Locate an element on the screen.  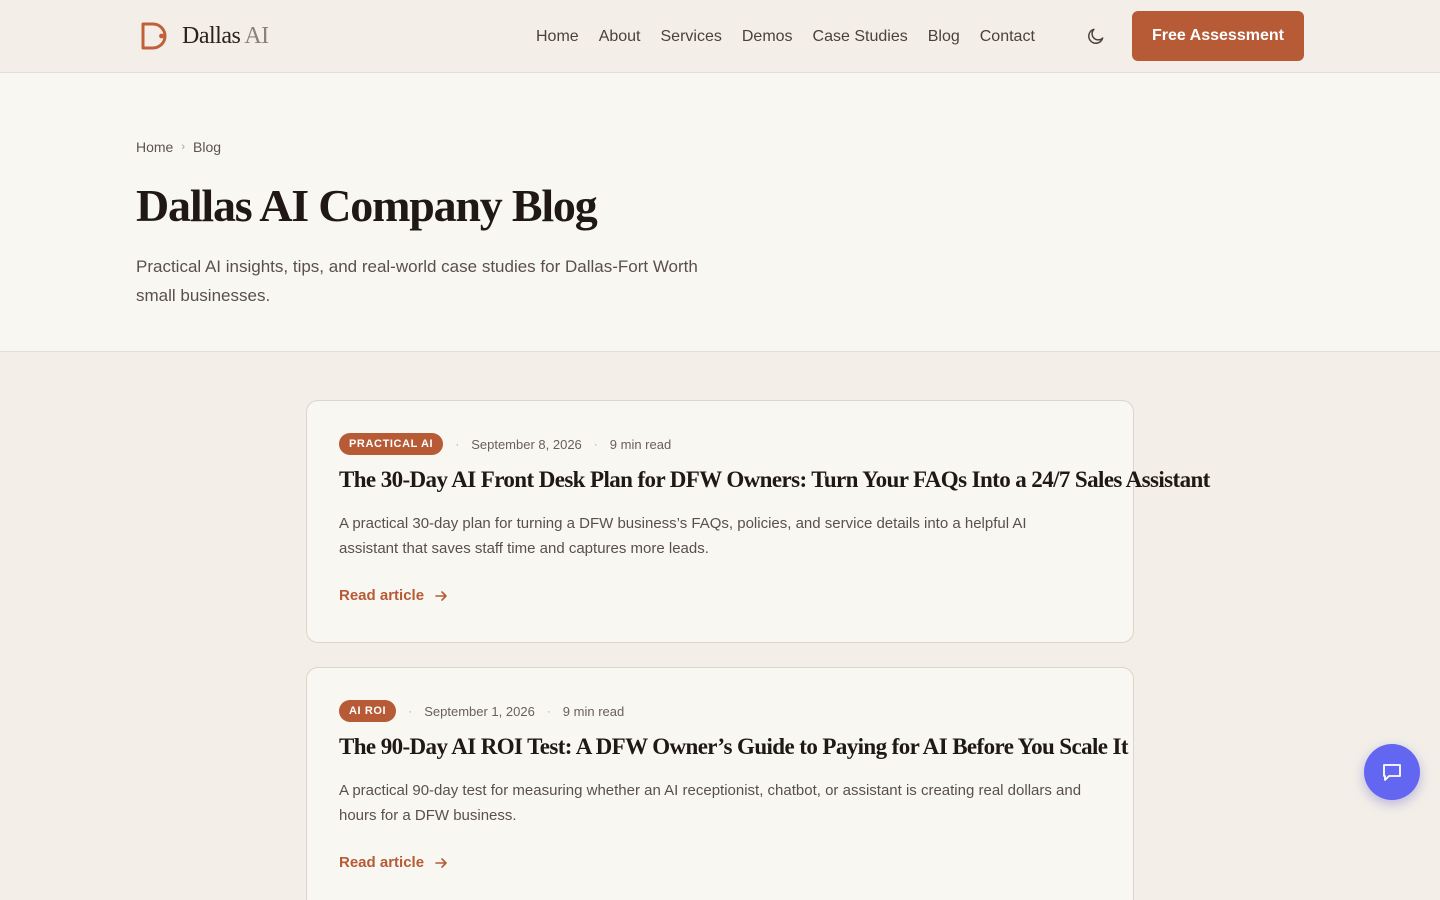
page-title: Dallas AI Company Blog is located at coordinates (367, 205).